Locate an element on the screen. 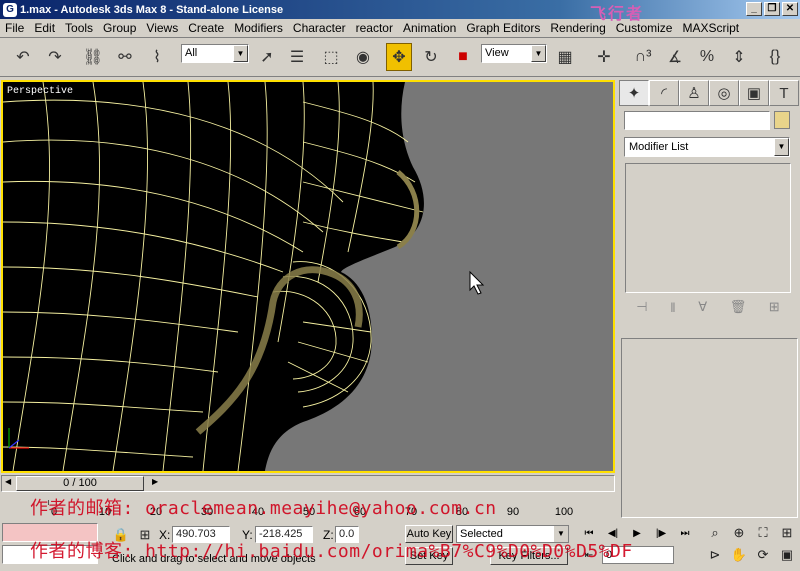  undo-icon: ↶ is located at coordinates (23, 57).